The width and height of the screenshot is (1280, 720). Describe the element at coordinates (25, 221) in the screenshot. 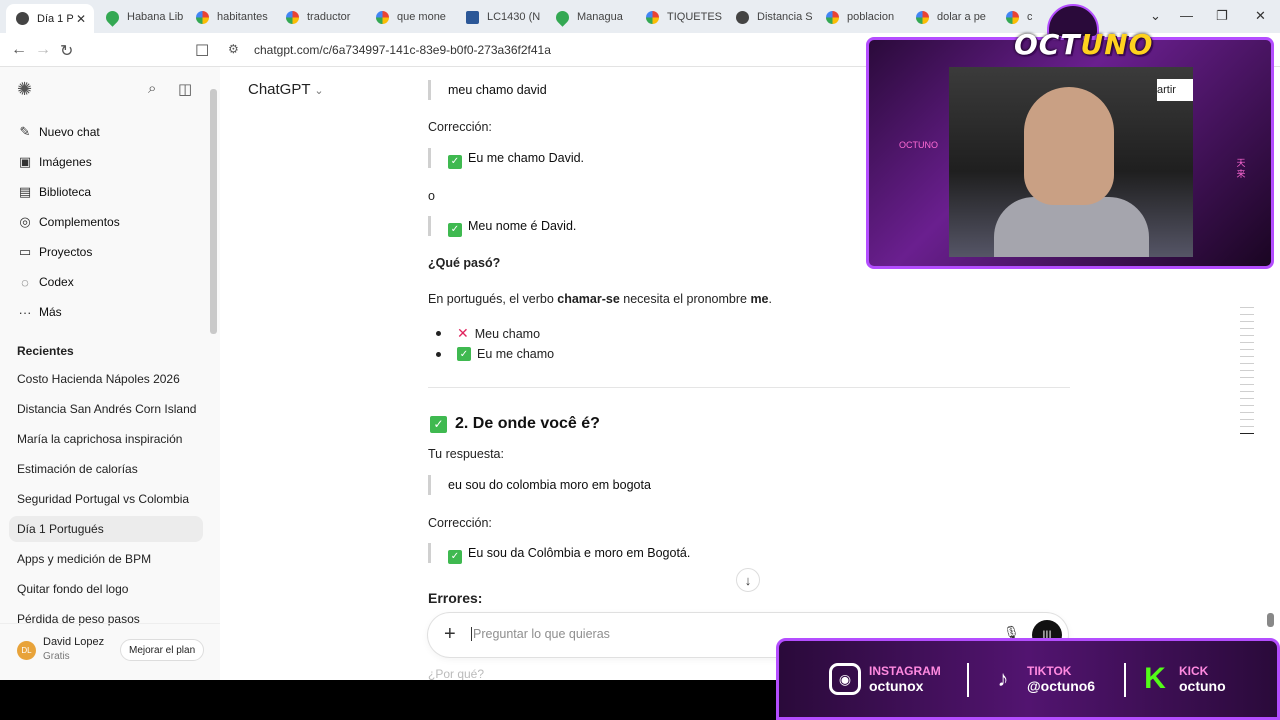

I see `plugins-icon: ◎` at that location.